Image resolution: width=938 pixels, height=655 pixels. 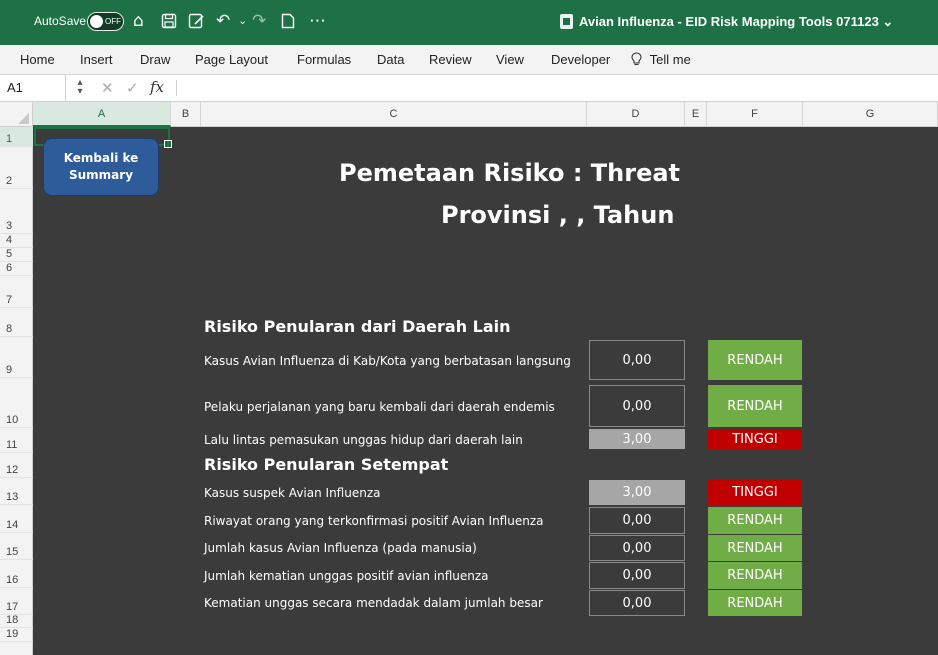 I want to click on column-headers: A B C D E F G, so click(x=469, y=114).